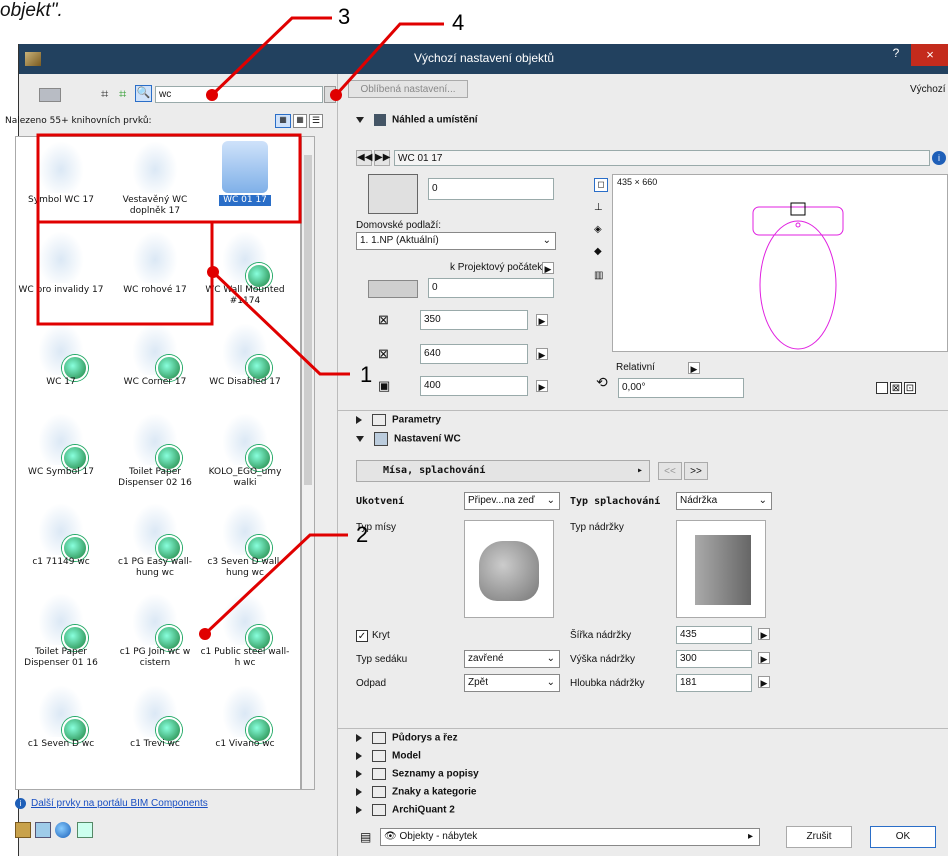 The width and height of the screenshot is (948, 856). I want to click on relative-button: ▶, so click(694, 368).